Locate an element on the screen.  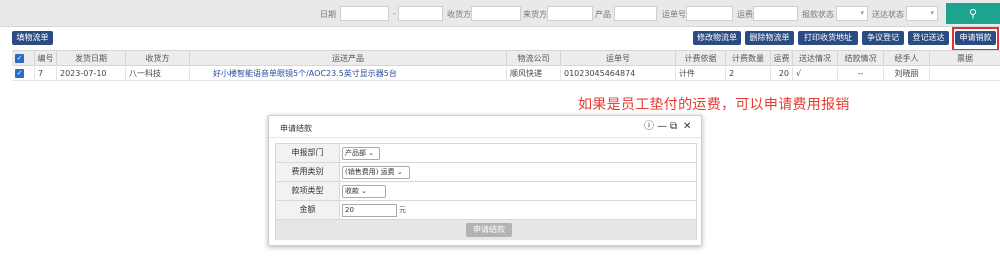
delivery-status-label: 送达状态 is located at coordinates (888, 14).